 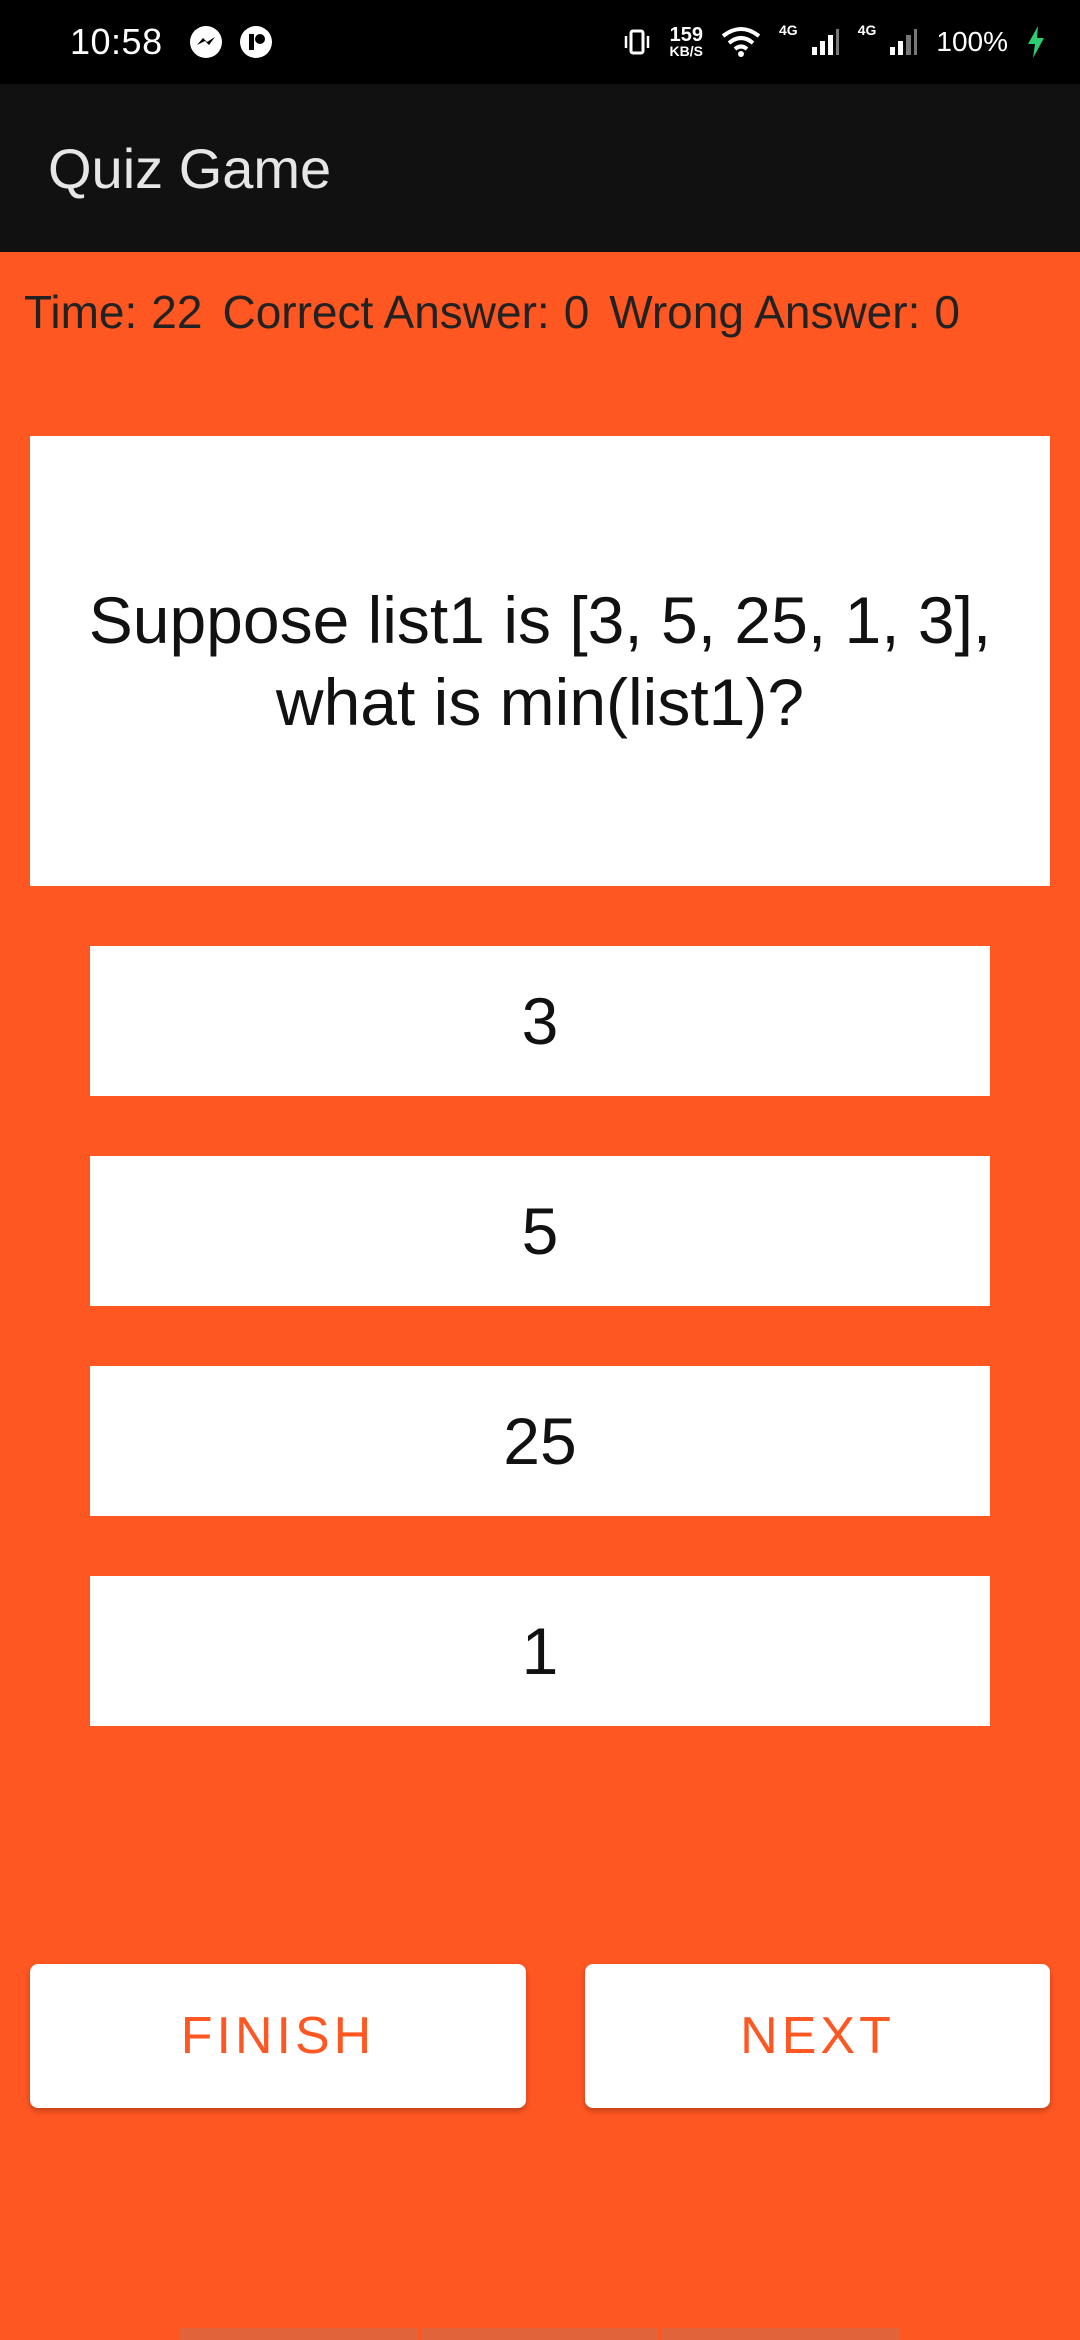 What do you see at coordinates (686, 51) in the screenshot?
I see `network-speed-unit: KB/S` at bounding box center [686, 51].